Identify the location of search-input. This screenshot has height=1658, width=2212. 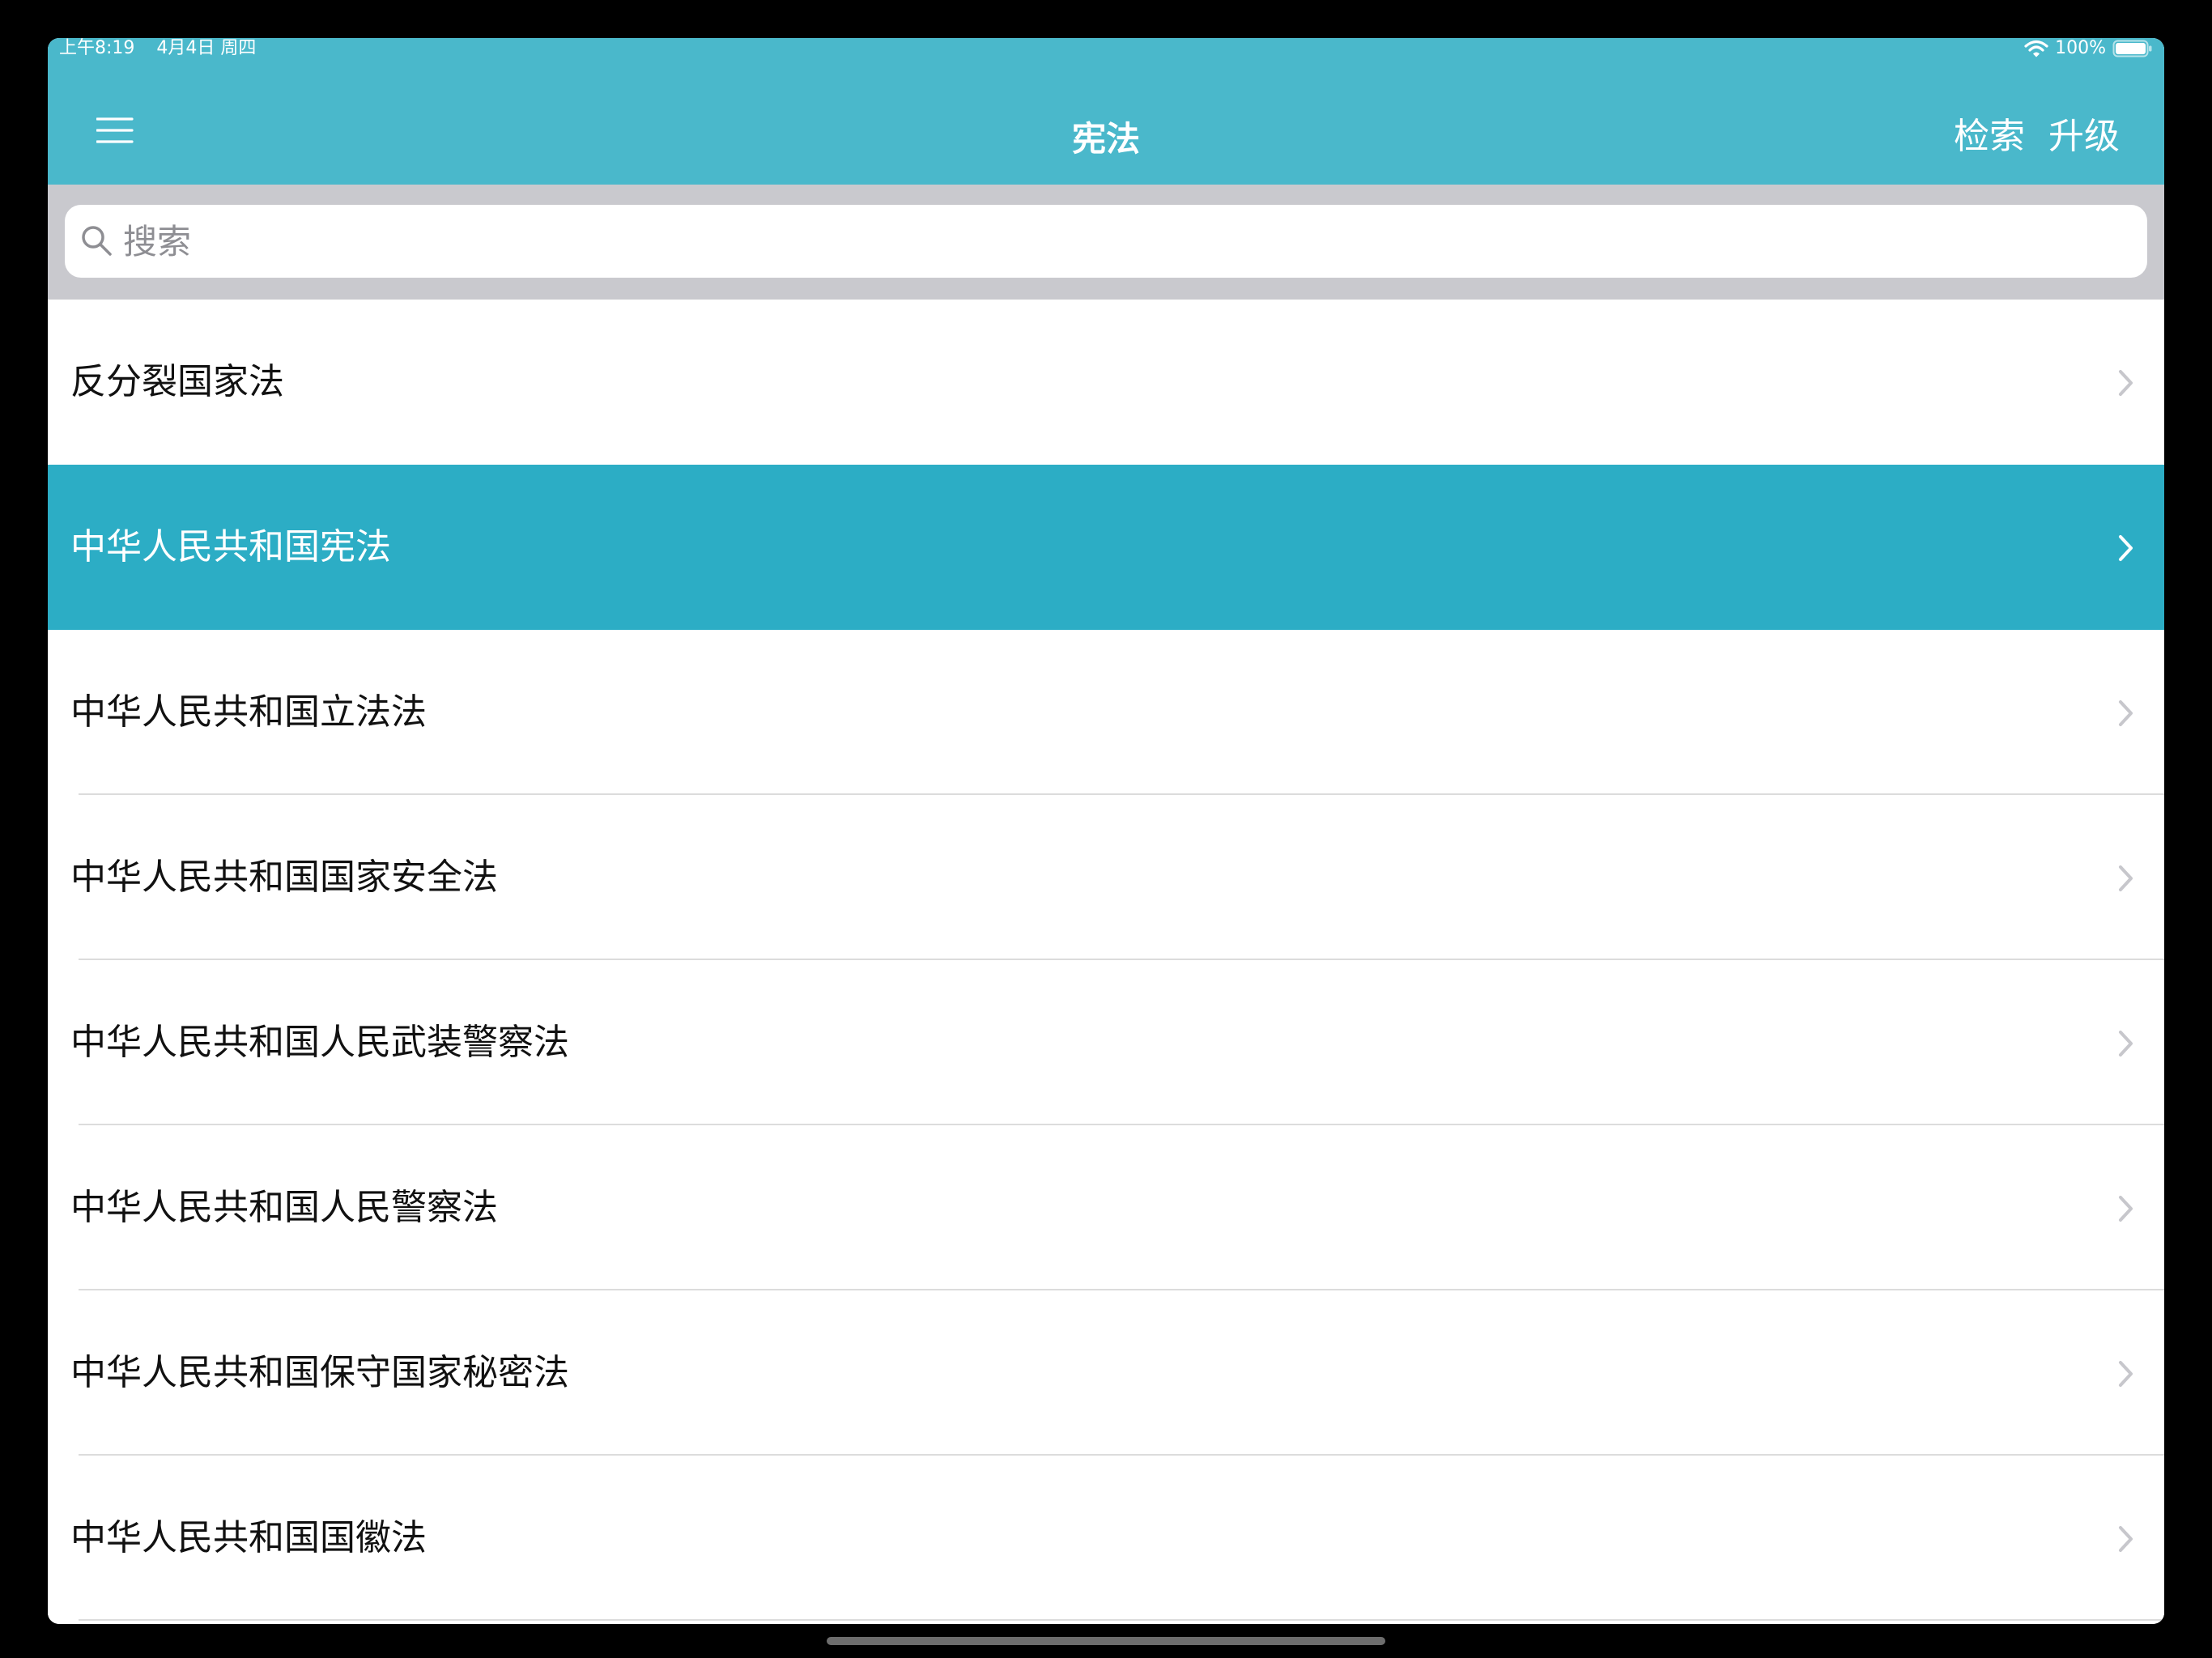
(1127, 241).